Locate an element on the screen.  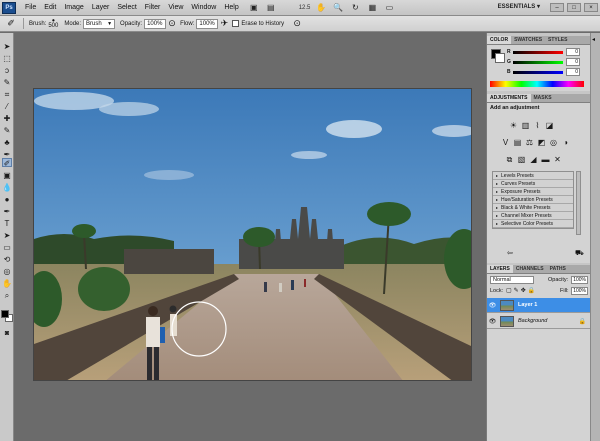
airbrush-icon: ✈ is located at coordinates (224, 24).